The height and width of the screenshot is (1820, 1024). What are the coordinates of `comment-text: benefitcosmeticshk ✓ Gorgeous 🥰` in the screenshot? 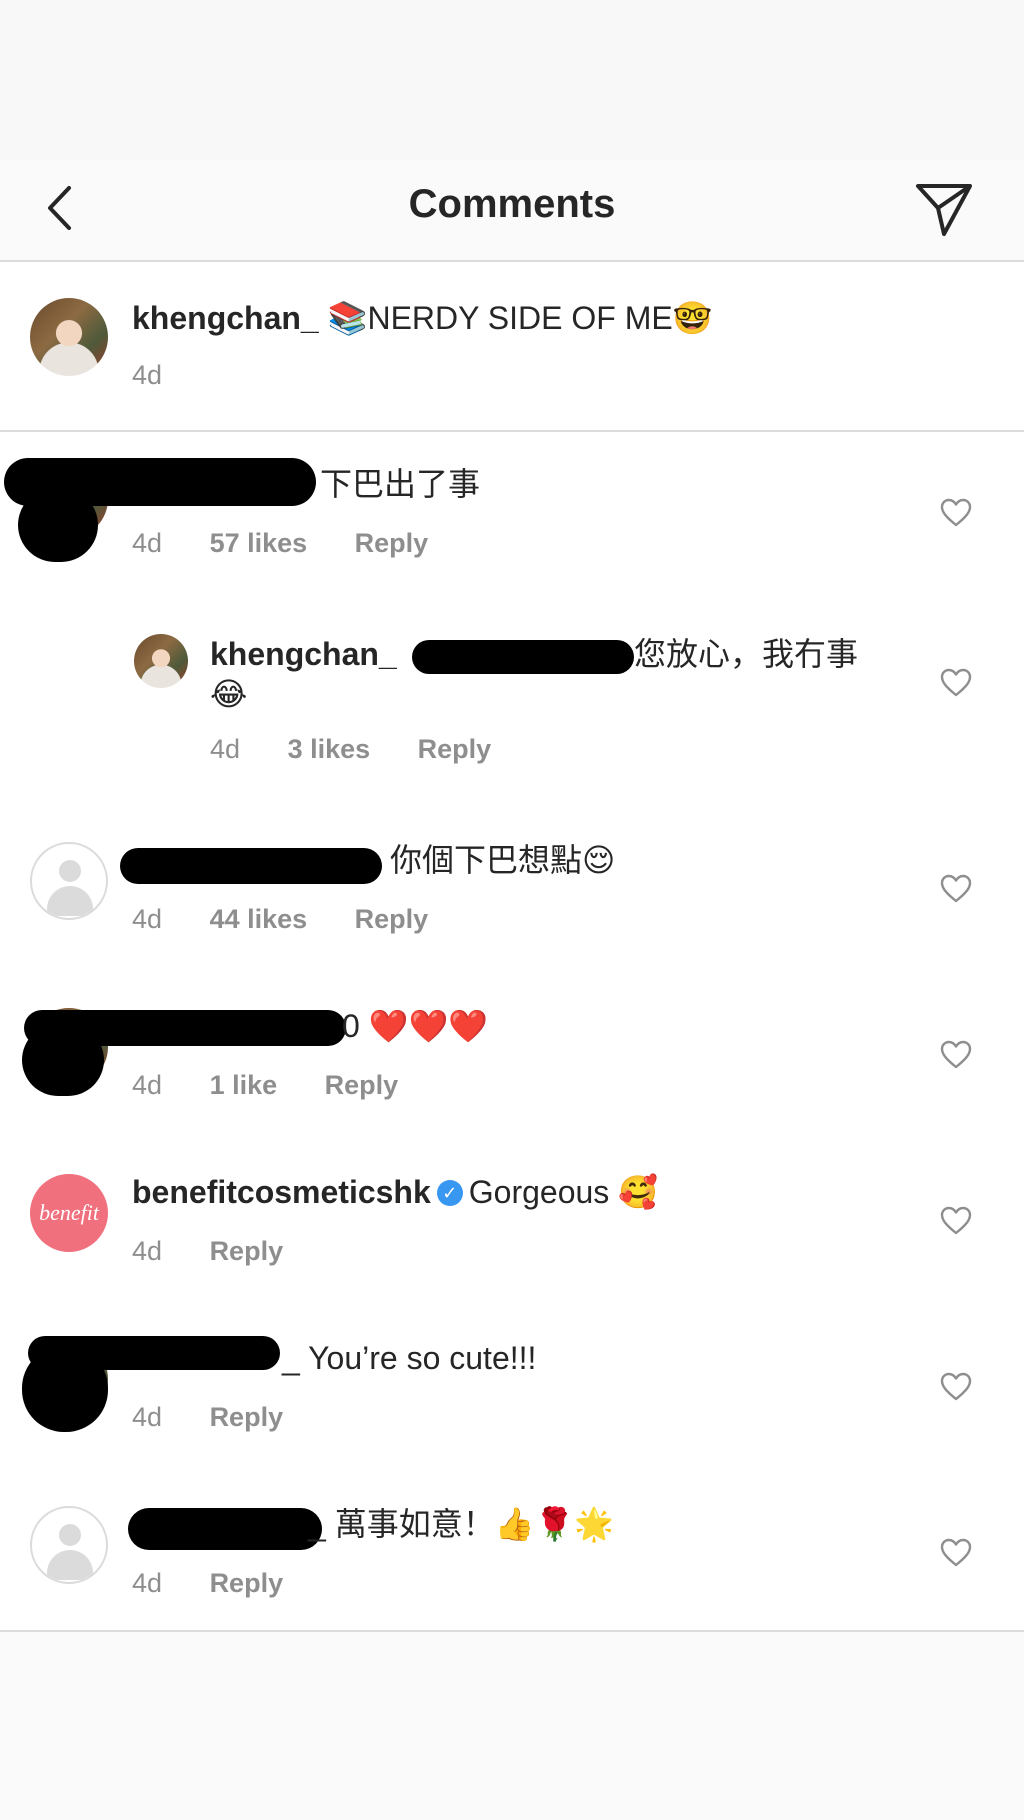 It's located at (395, 1192).